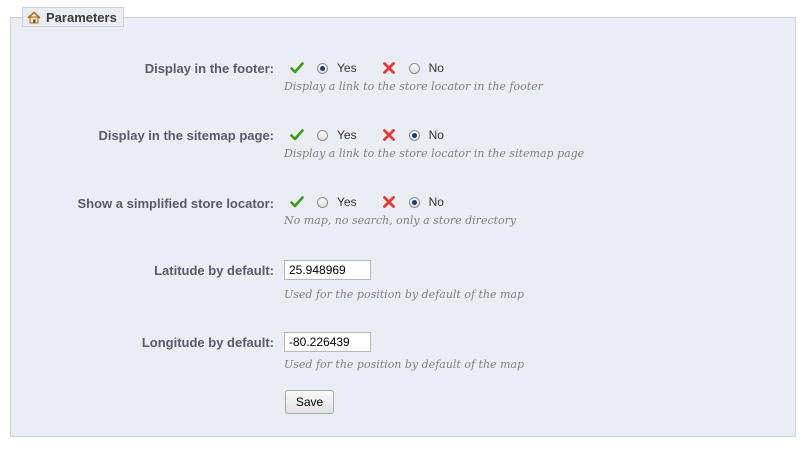  Describe the element at coordinates (207, 342) in the screenshot. I see `longitude-label: Longitude by default:` at that location.